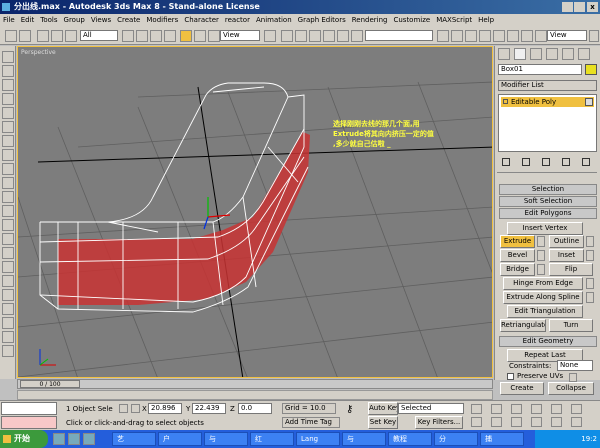  What do you see at coordinates (9, 20) in the screenshot?
I see `menu-file: File` at bounding box center [9, 20].